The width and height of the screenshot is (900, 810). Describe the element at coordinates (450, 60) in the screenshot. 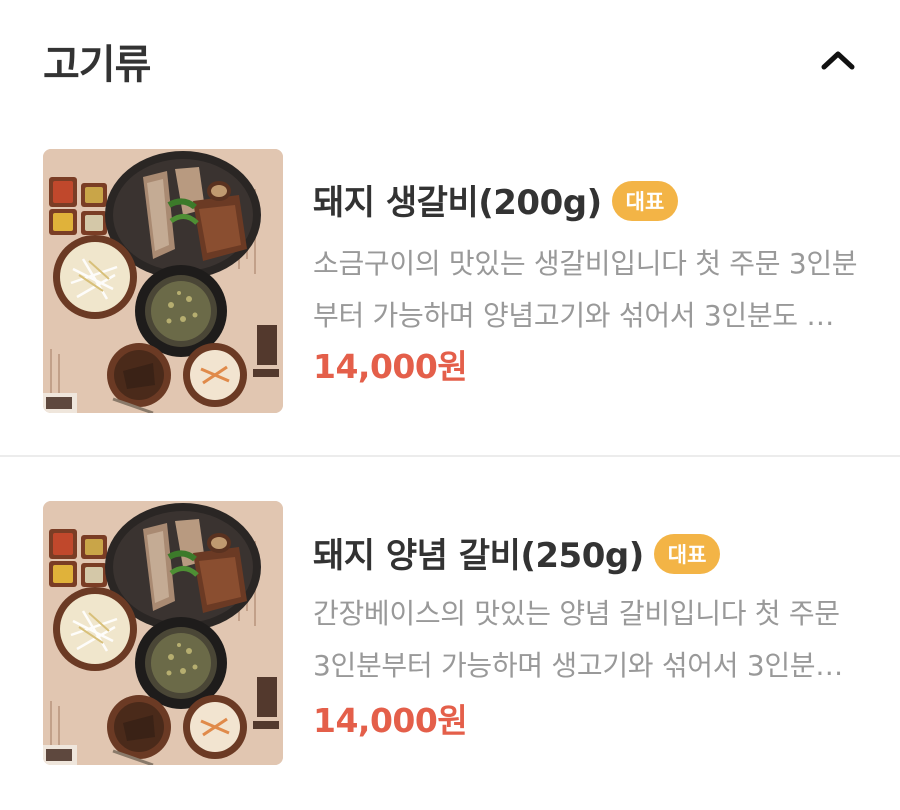

I see `section-header: 고기류` at that location.